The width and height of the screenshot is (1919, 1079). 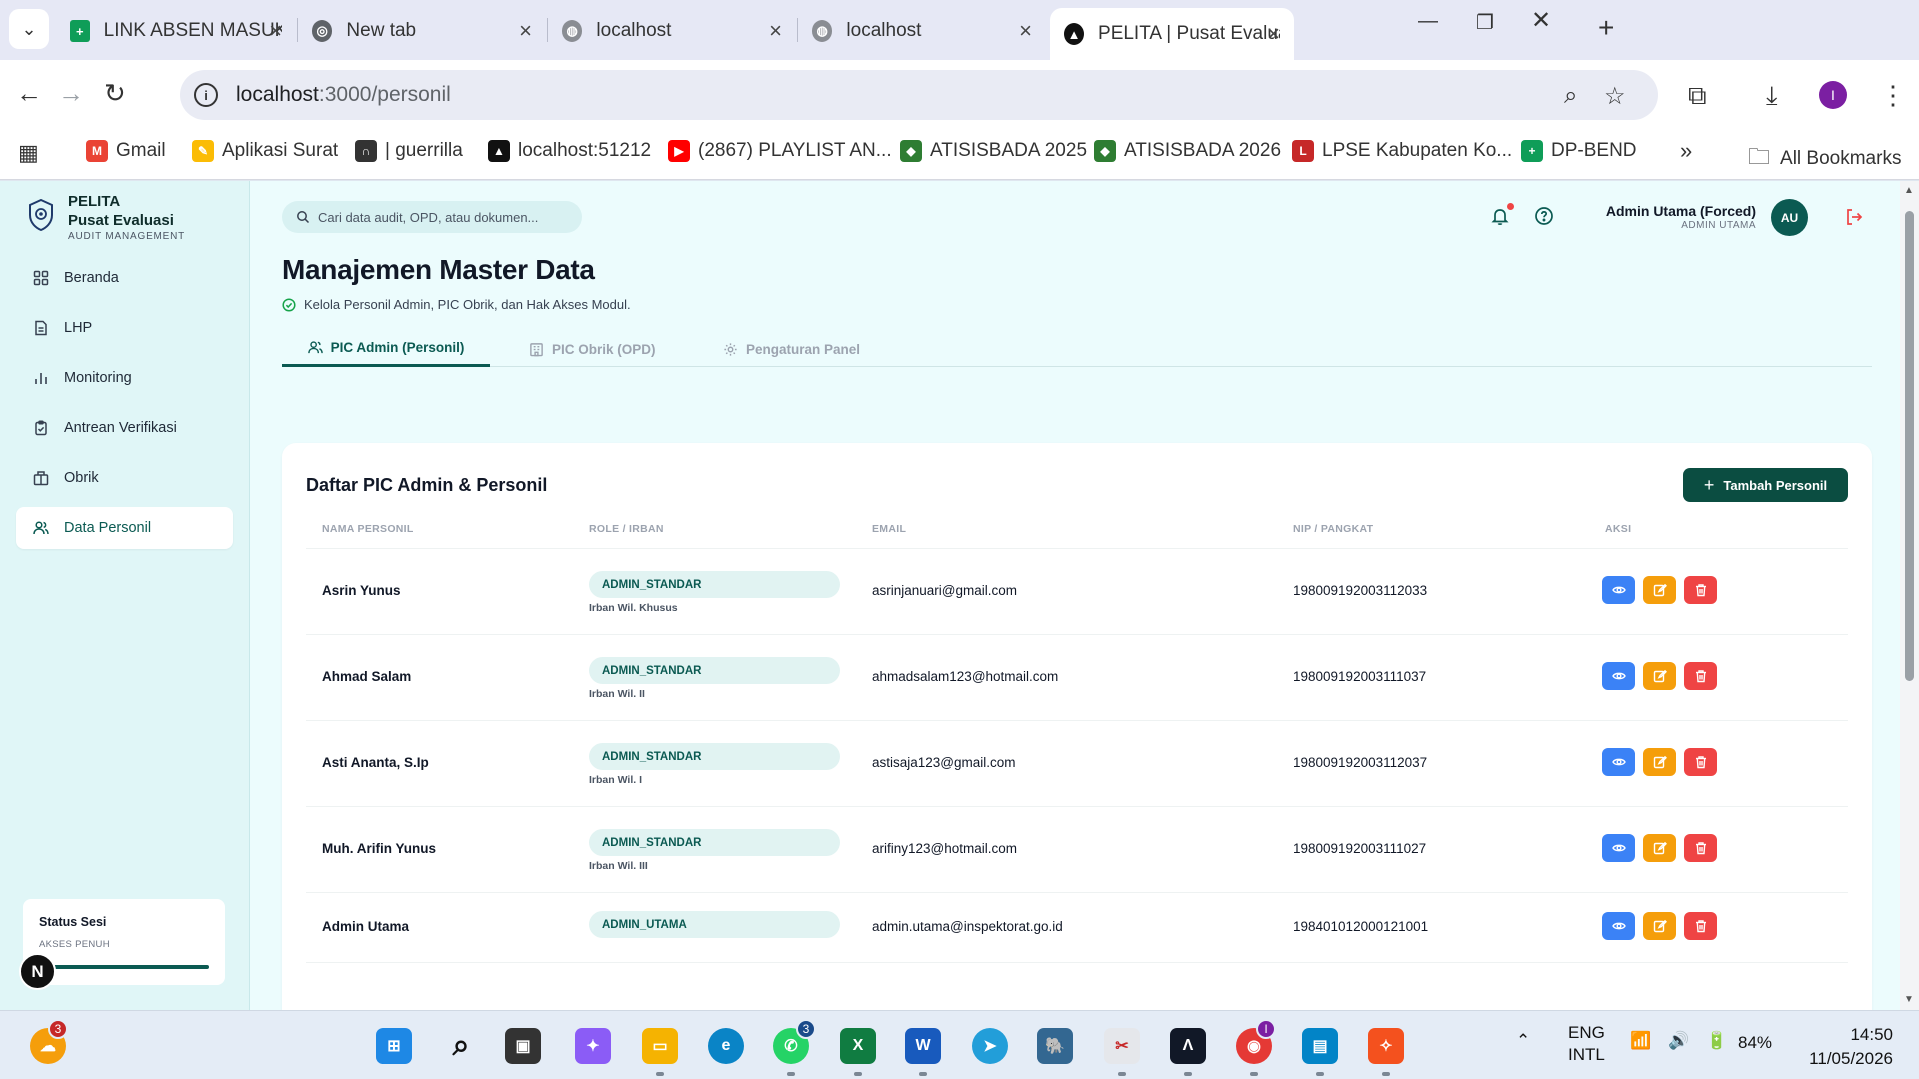 What do you see at coordinates (1541, 20) in the screenshot?
I see `close-window-button: ✕` at bounding box center [1541, 20].